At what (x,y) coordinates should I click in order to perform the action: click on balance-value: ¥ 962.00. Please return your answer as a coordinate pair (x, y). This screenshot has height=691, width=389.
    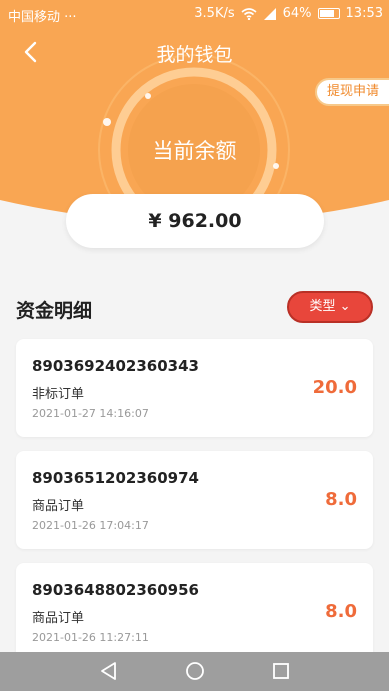
    Looking at the image, I should click on (195, 221).